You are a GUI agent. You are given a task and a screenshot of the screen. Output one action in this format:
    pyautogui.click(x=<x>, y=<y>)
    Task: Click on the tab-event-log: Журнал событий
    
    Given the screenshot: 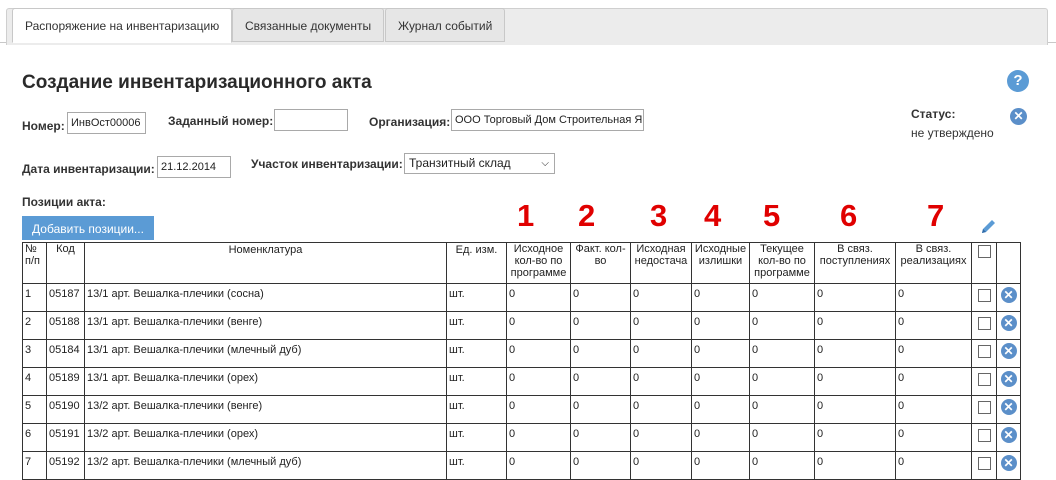 What is the action you would take?
    pyautogui.click(x=445, y=25)
    